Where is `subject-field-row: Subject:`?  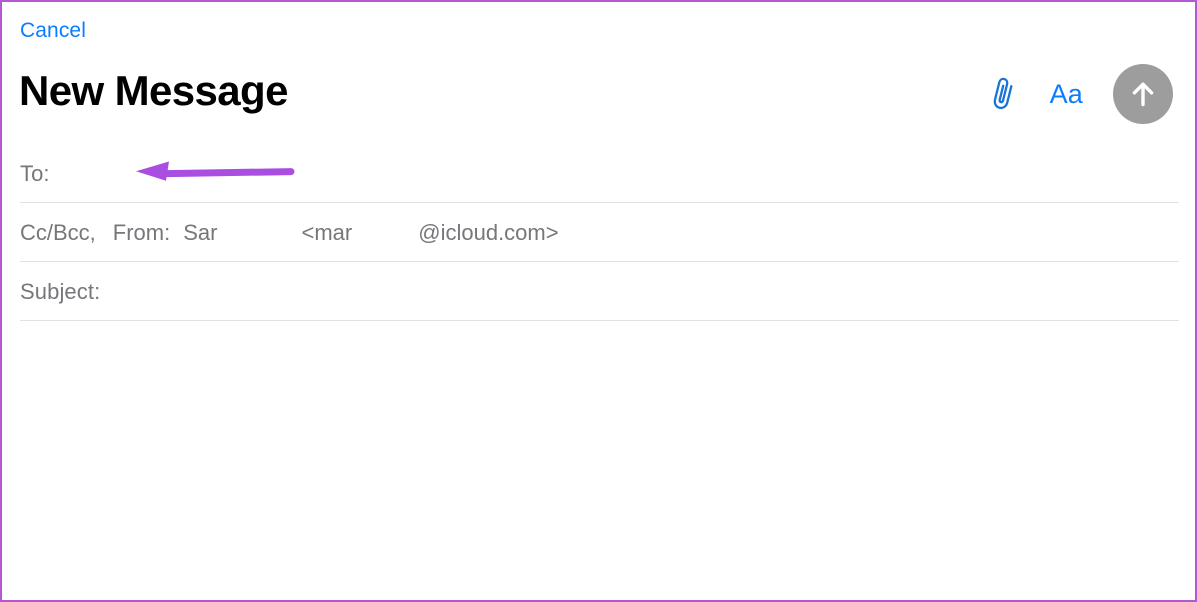
subject-field-row: Subject: is located at coordinates (598, 291).